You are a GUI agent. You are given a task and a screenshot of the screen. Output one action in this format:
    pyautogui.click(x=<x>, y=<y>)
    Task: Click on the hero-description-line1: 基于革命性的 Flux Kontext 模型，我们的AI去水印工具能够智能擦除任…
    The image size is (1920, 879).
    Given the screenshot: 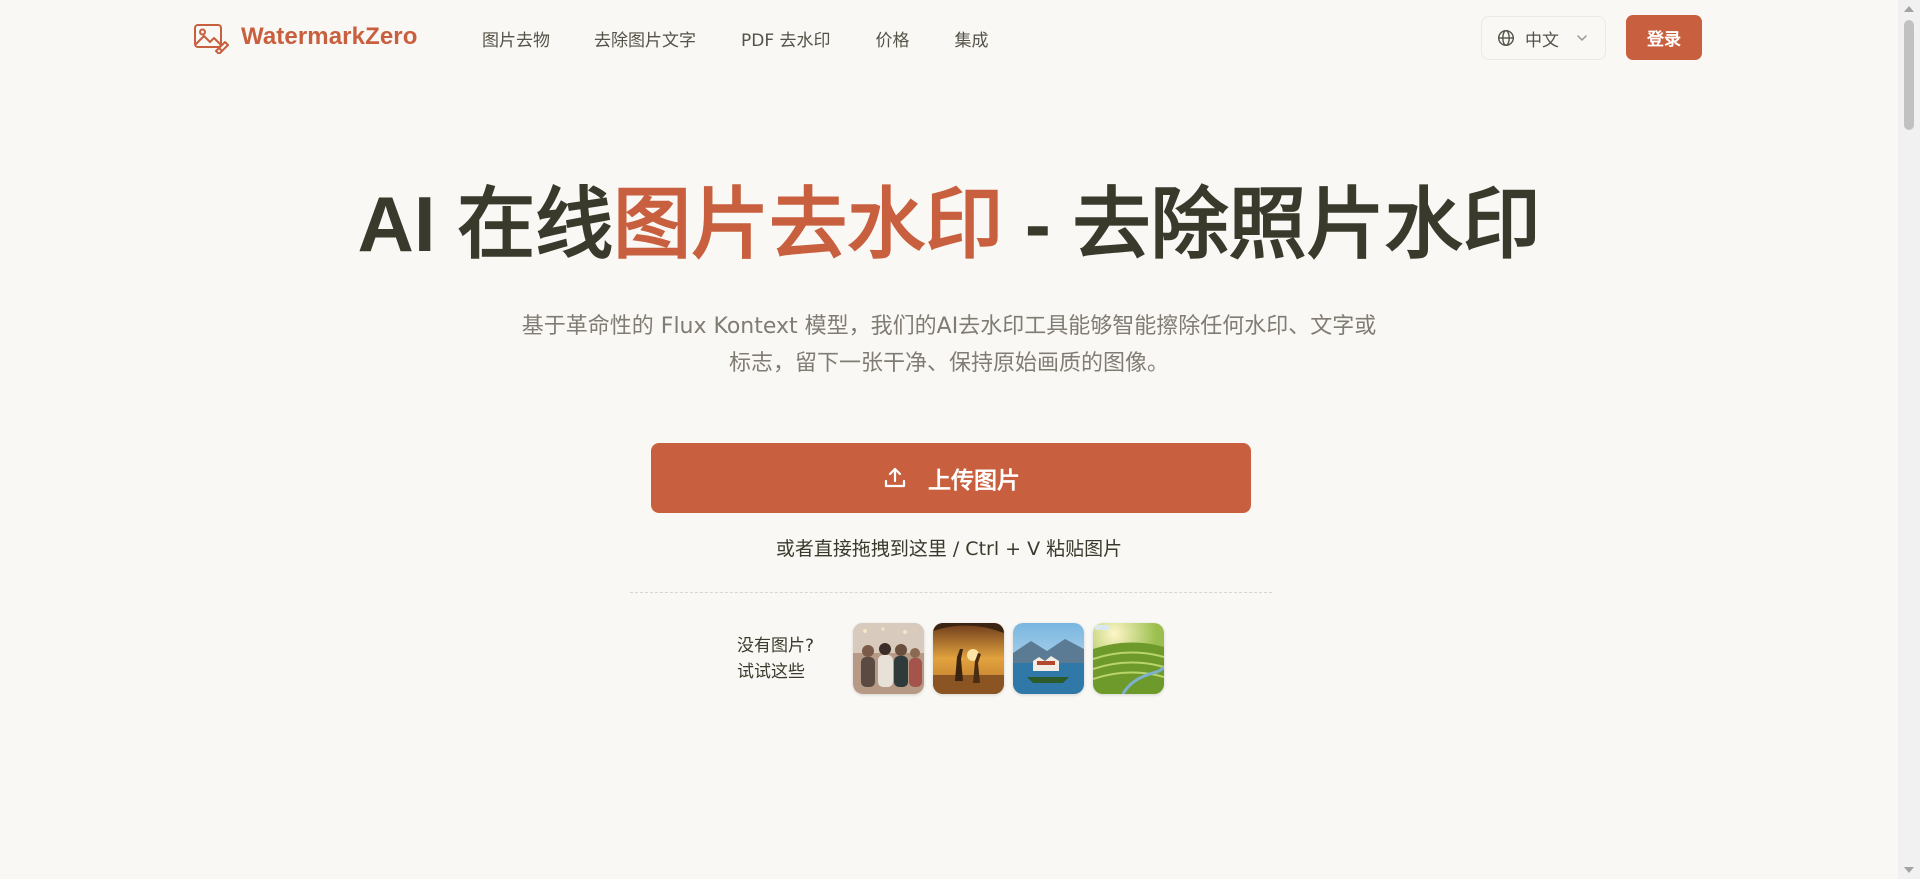 What is the action you would take?
    pyautogui.click(x=949, y=326)
    